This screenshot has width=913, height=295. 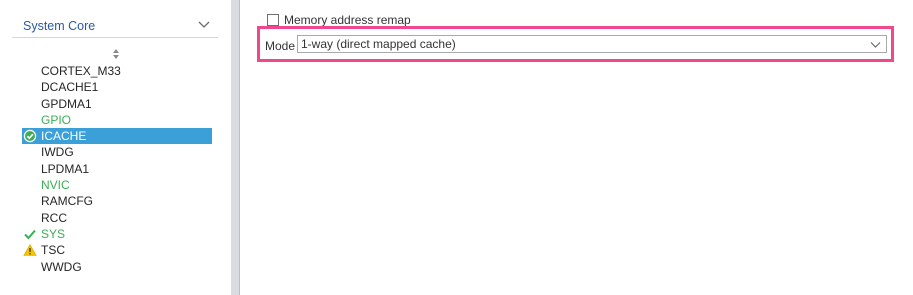 What do you see at coordinates (64, 136) in the screenshot?
I see `tree-item-label: ICACHE` at bounding box center [64, 136].